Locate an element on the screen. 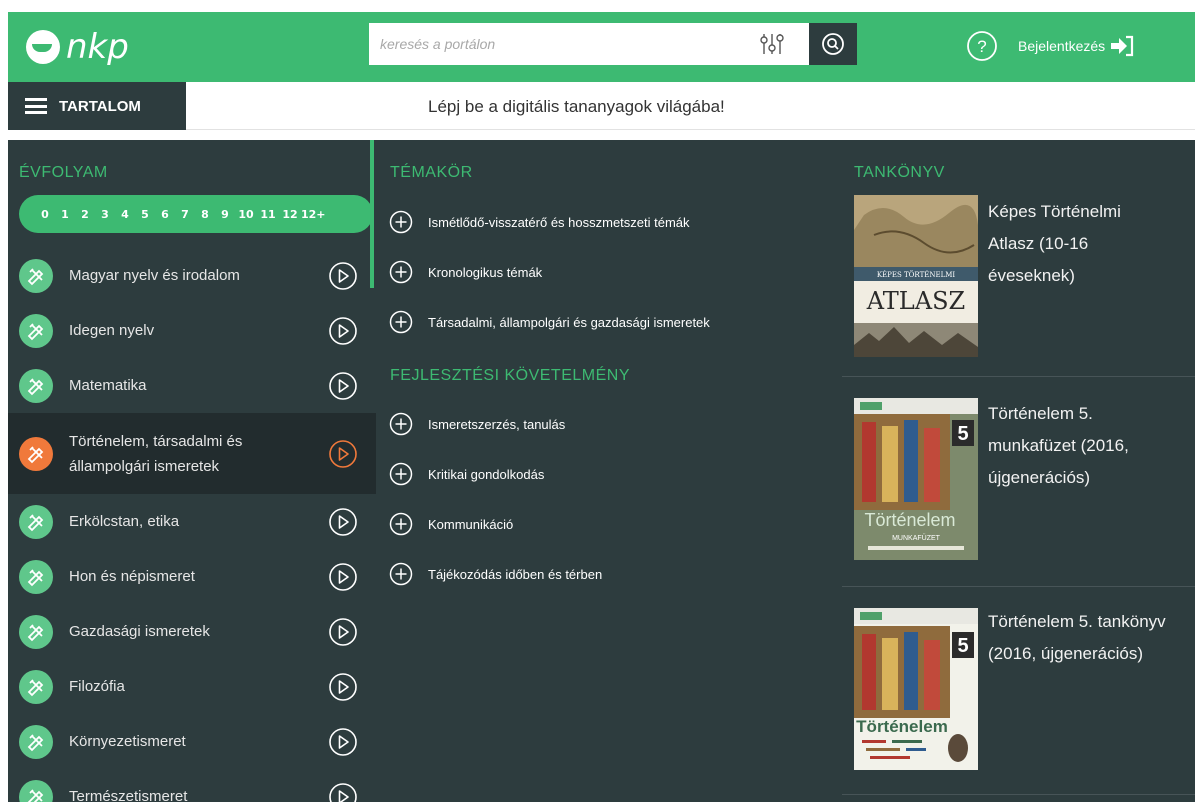  grade-option: 8 is located at coordinates (205, 214).